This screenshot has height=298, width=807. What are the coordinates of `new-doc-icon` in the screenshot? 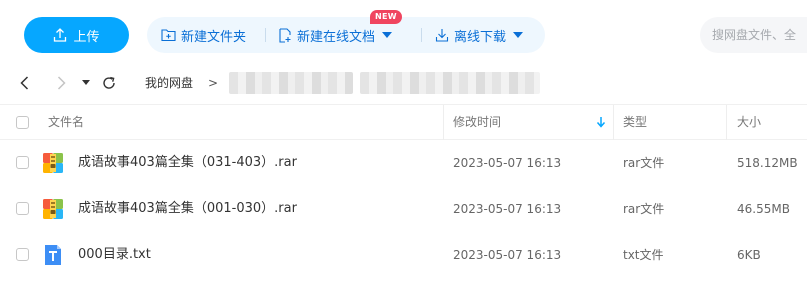 It's located at (285, 35).